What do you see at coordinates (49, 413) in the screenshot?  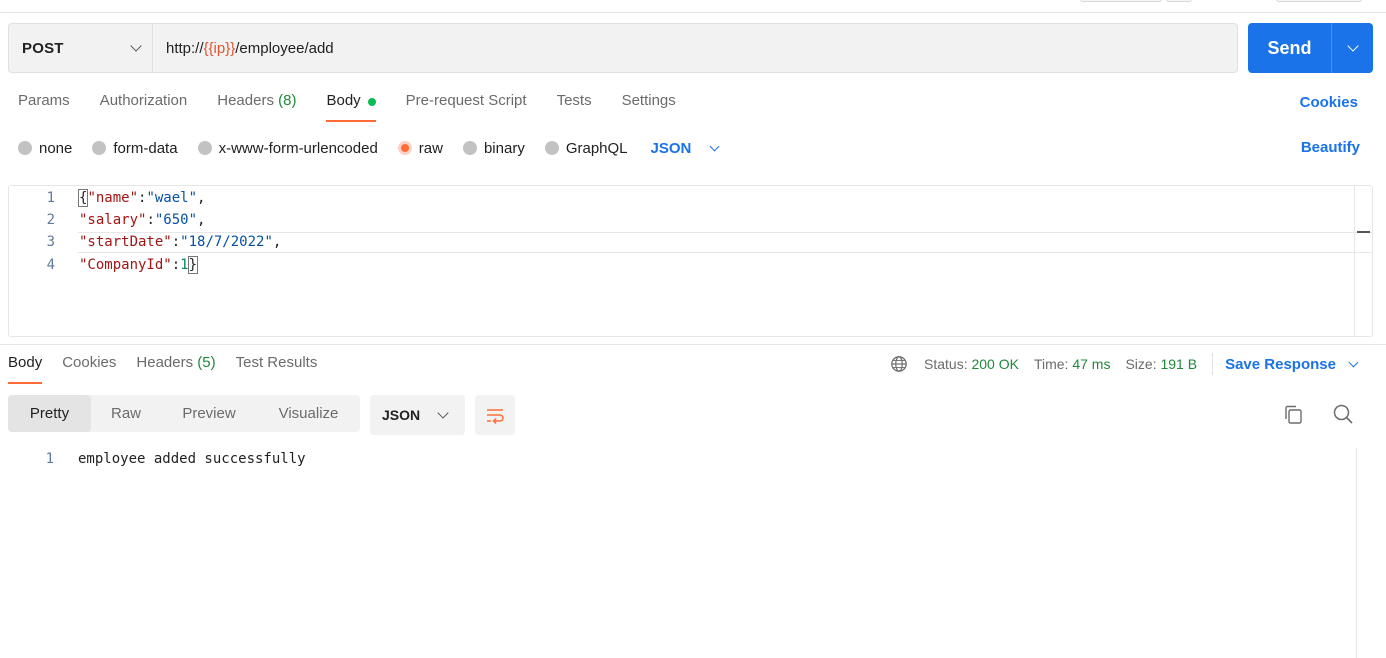 I see `view-mode-pretty: Pretty` at bounding box center [49, 413].